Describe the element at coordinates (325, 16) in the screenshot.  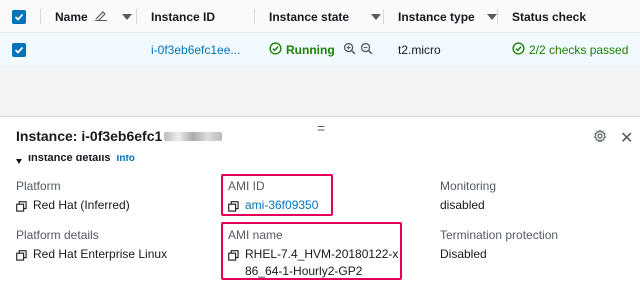
I see `column-header-instance-state: Instance state` at that location.